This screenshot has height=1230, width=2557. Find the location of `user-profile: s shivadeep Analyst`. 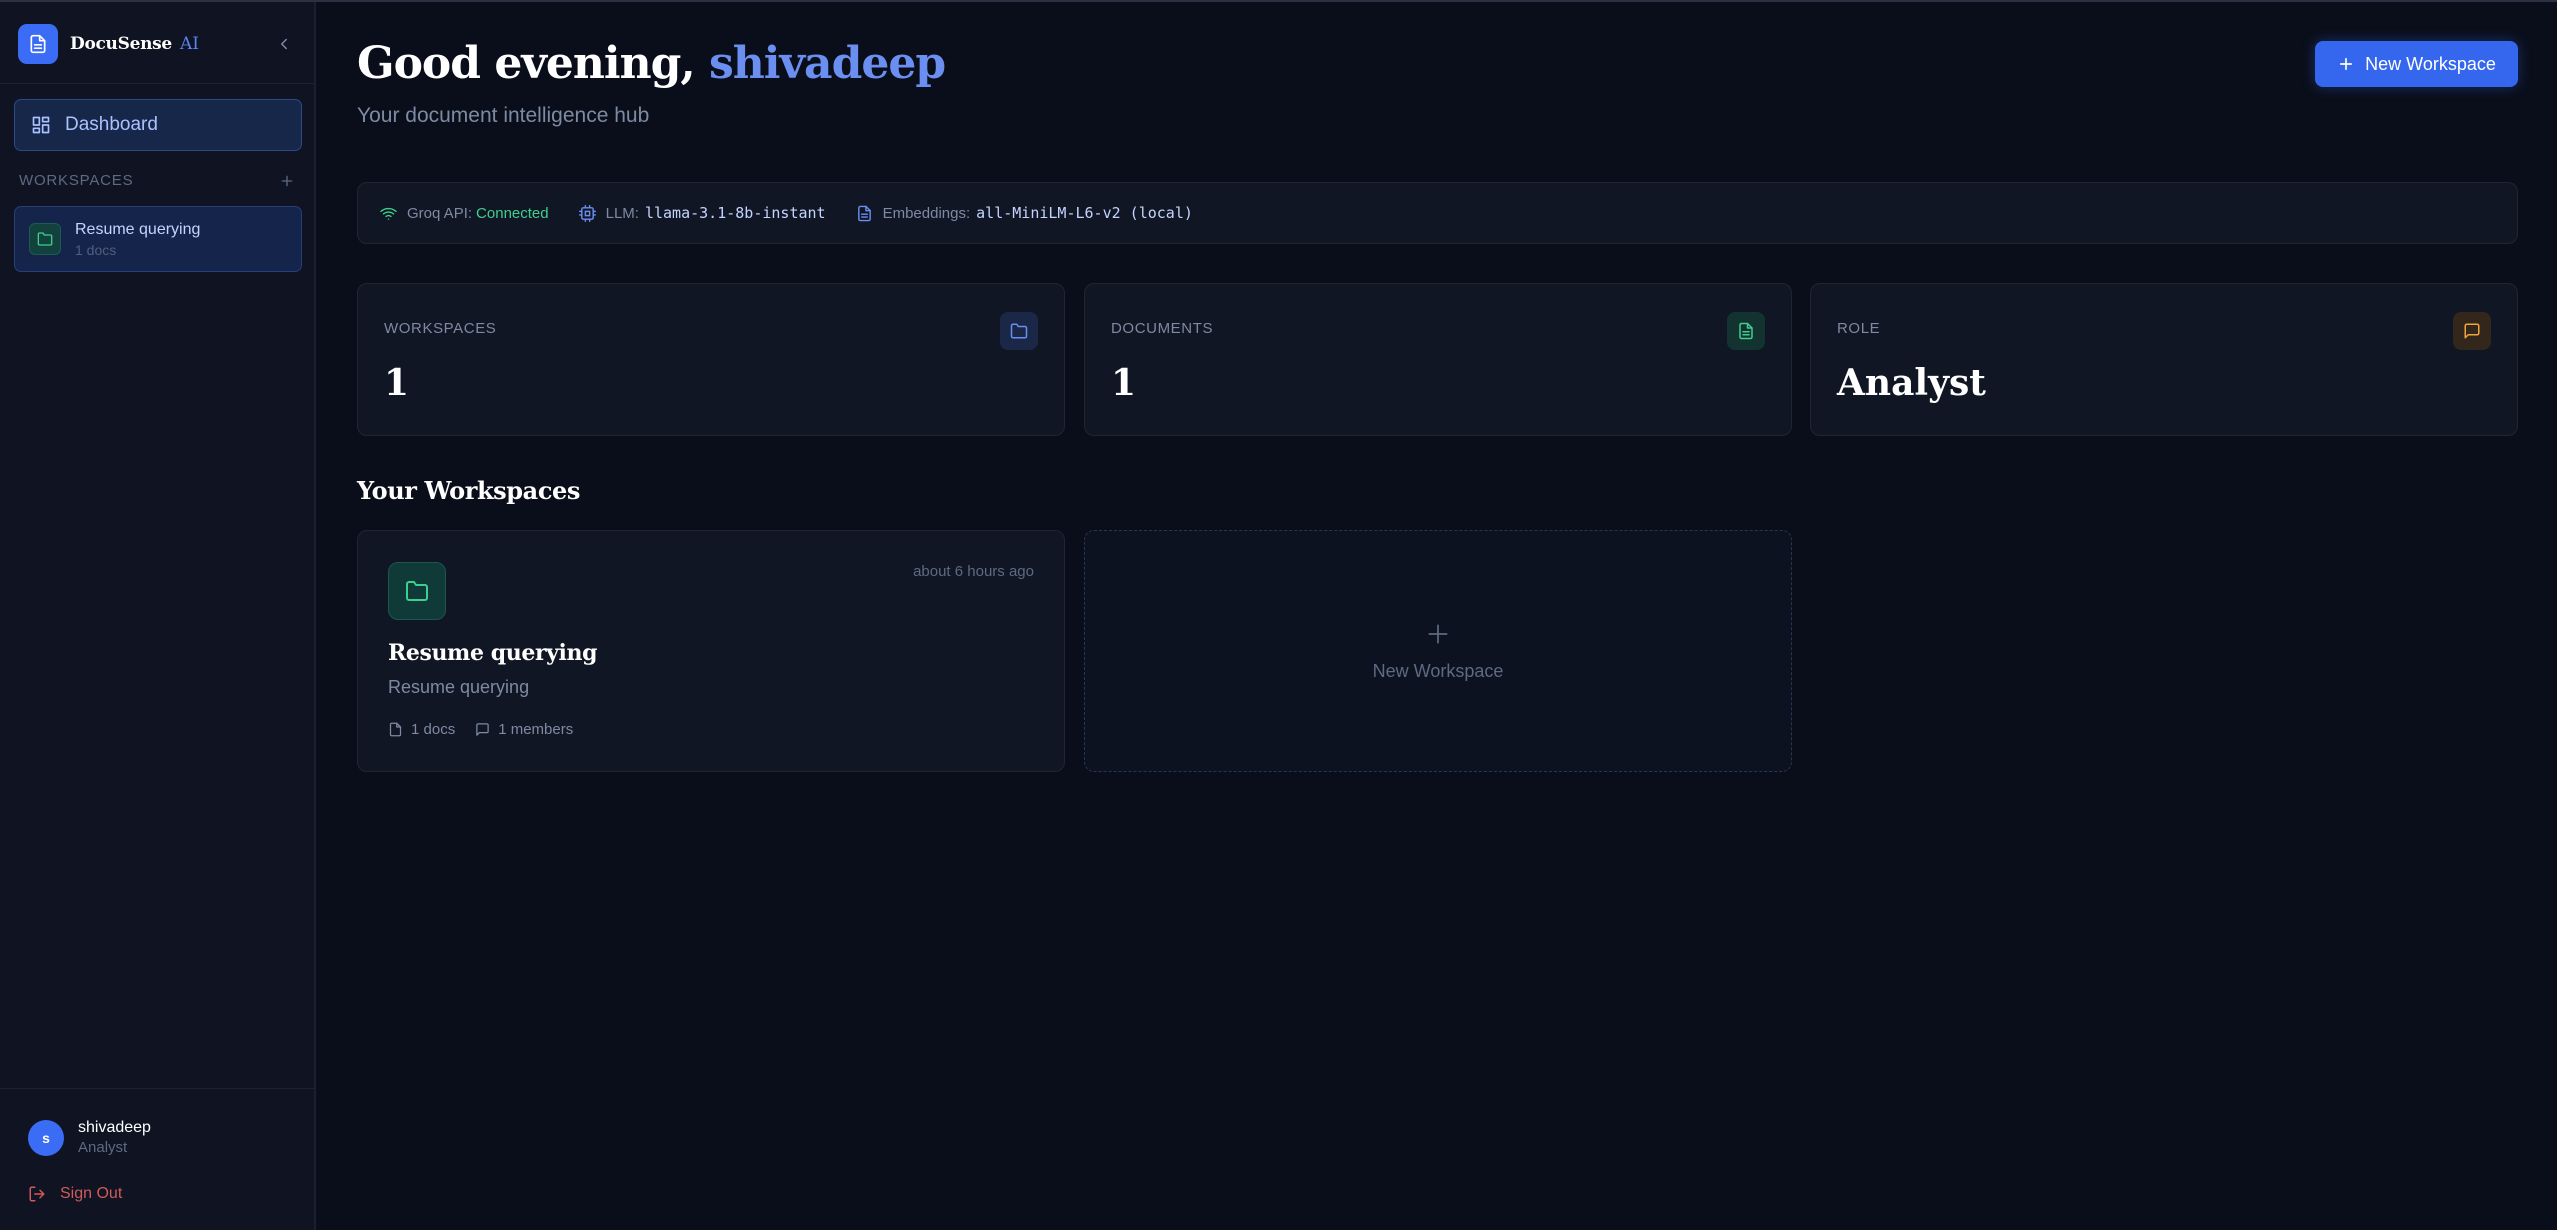

user-profile: s shivadeep Analyst is located at coordinates (89, 1137).